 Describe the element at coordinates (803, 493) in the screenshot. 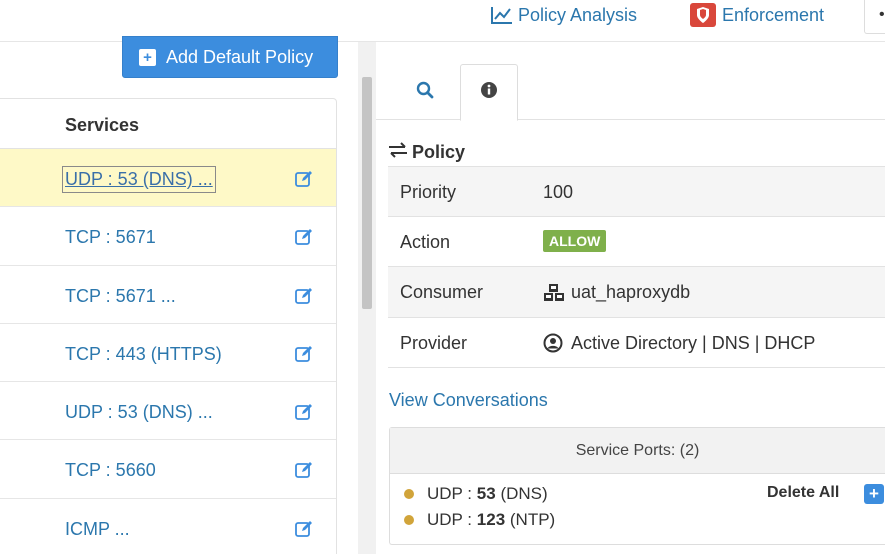

I see `delete-all-button: Delete All` at that location.